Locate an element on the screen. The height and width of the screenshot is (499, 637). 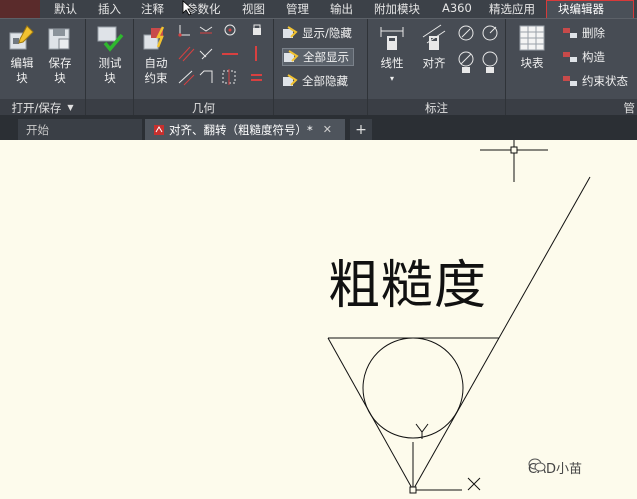
concentric-constraint-icon is located at coordinates (230, 30).